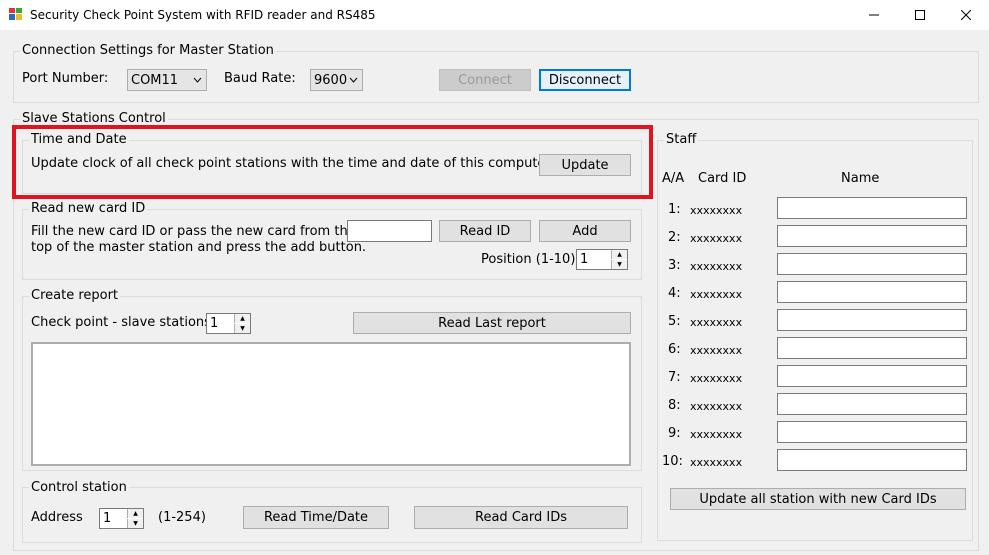  I want to click on maximize-icon, so click(920, 15).